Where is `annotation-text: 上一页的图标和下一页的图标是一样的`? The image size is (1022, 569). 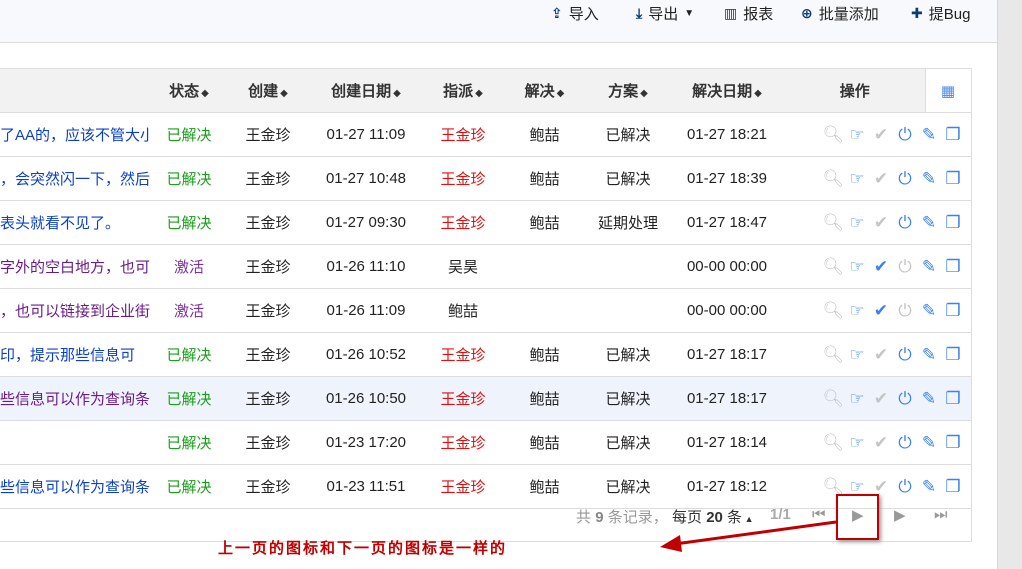
annotation-text: 上一页的图标和下一页的图标是一样的 is located at coordinates (363, 548).